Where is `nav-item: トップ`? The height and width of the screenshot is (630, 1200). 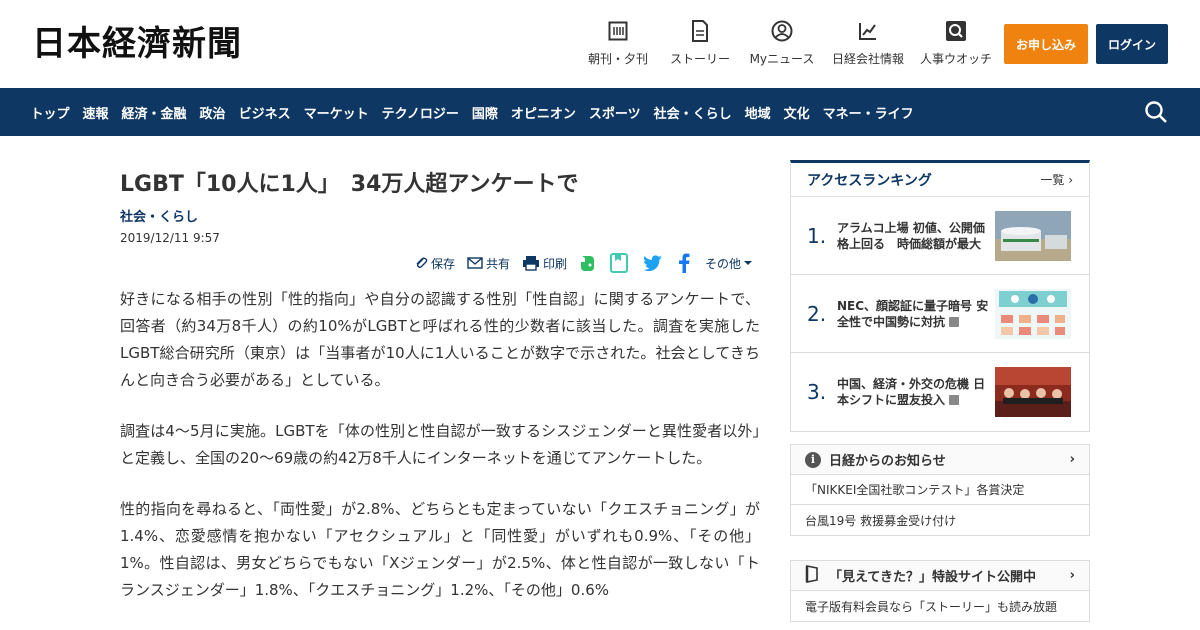
nav-item: トップ is located at coordinates (50, 112).